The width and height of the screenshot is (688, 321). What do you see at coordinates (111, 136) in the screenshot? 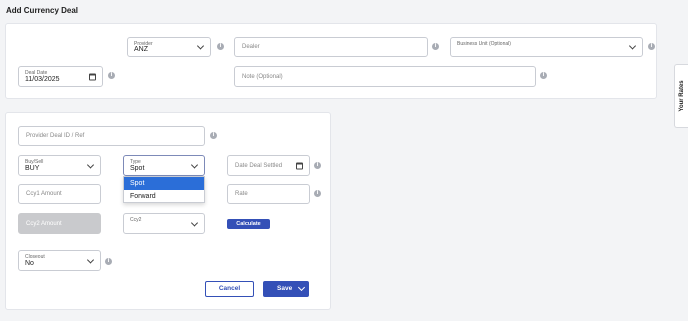
I see `provider-deal-id-input: Provider Deal ID / Ref` at bounding box center [111, 136].